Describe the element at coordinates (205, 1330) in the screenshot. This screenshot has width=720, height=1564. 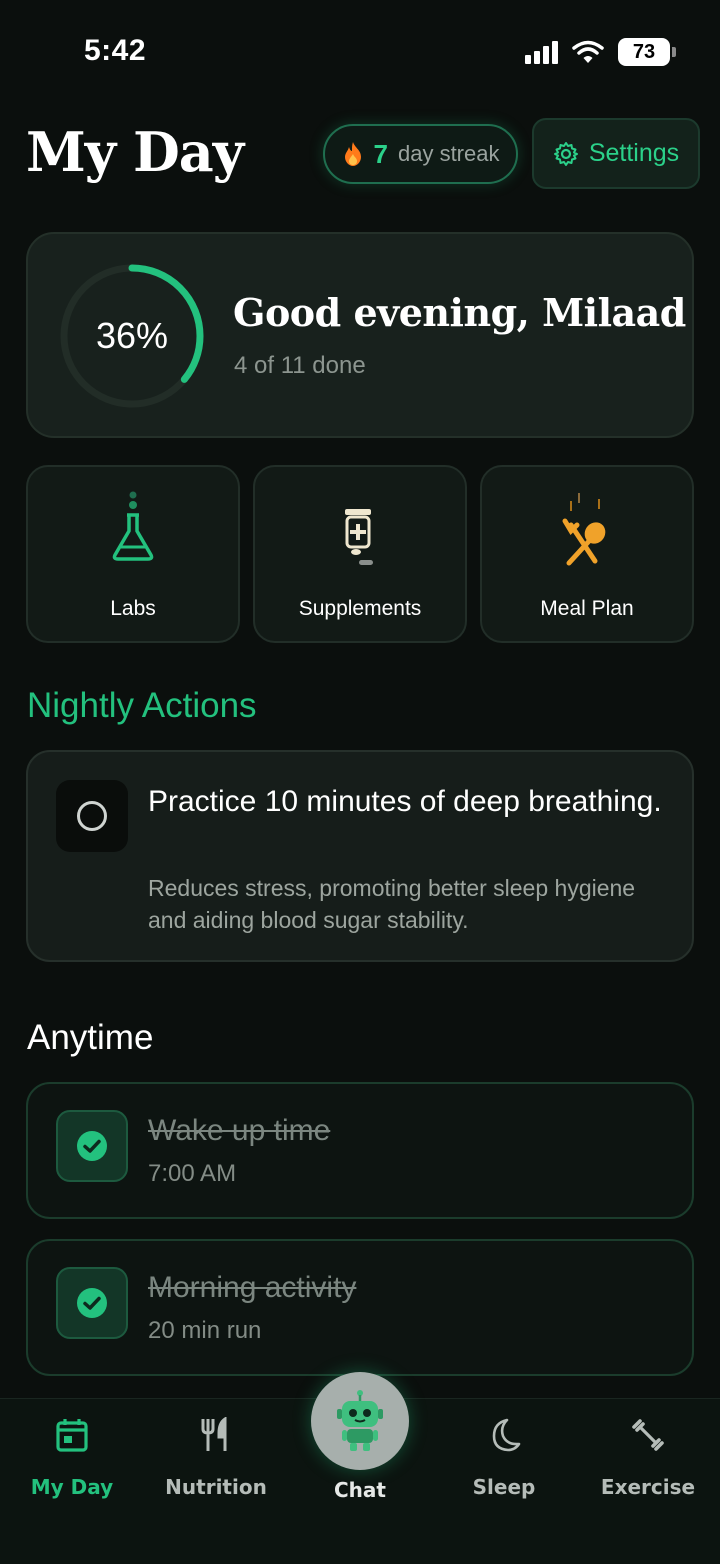
I see `task-subtitle: 20 min run` at that location.